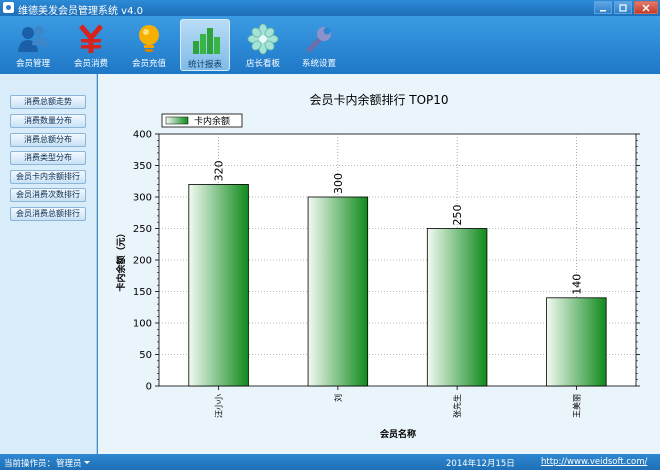  I want to click on bar-value-label: 250, so click(457, 215).